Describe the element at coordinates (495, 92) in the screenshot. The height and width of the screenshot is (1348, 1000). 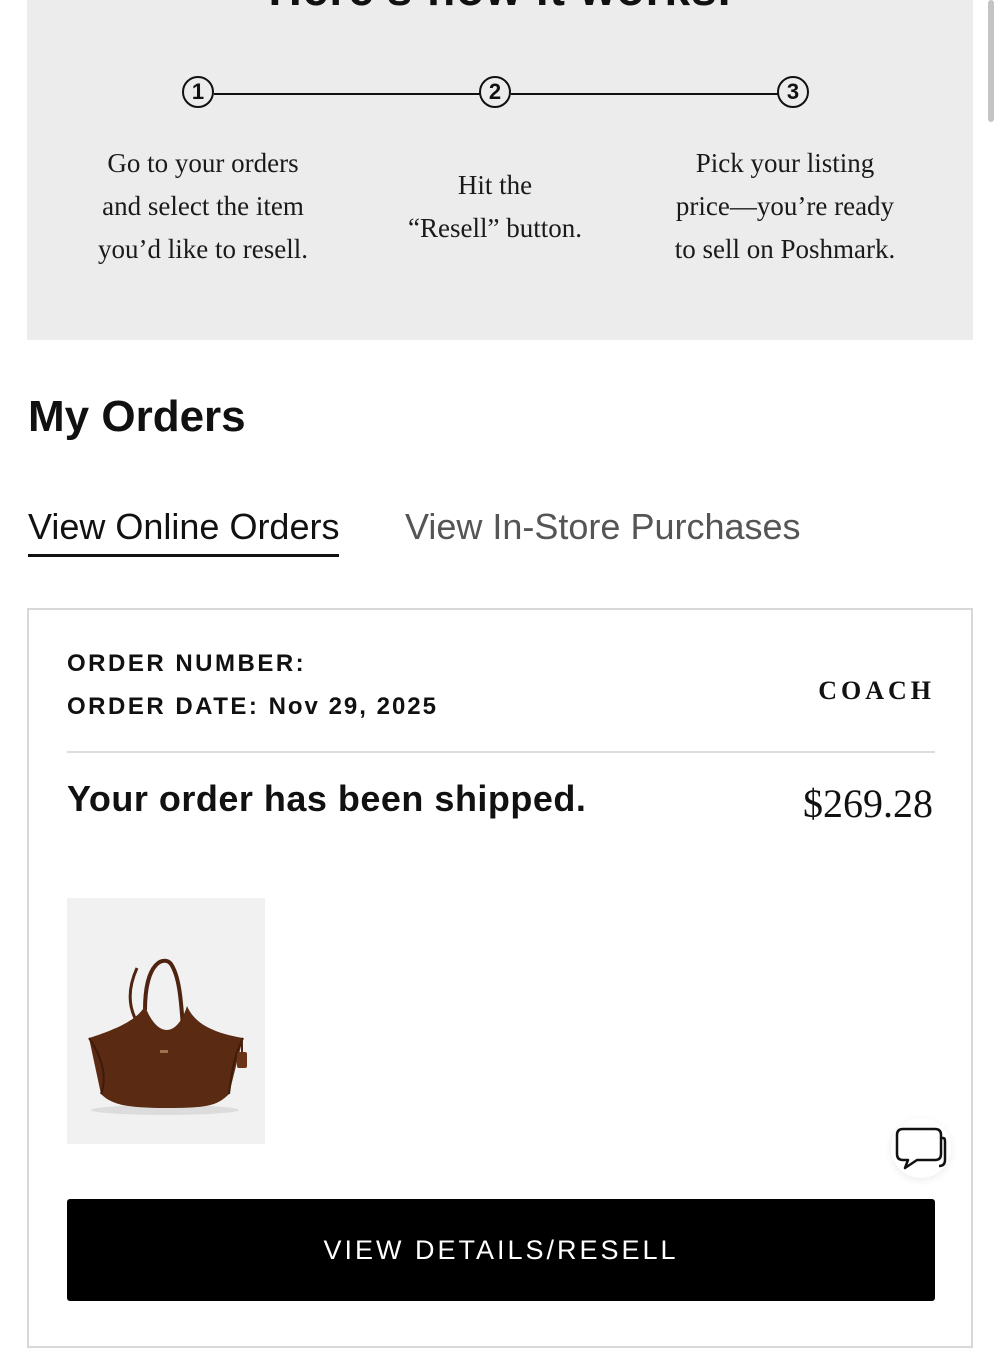
I see `step-2-badge: 2` at that location.